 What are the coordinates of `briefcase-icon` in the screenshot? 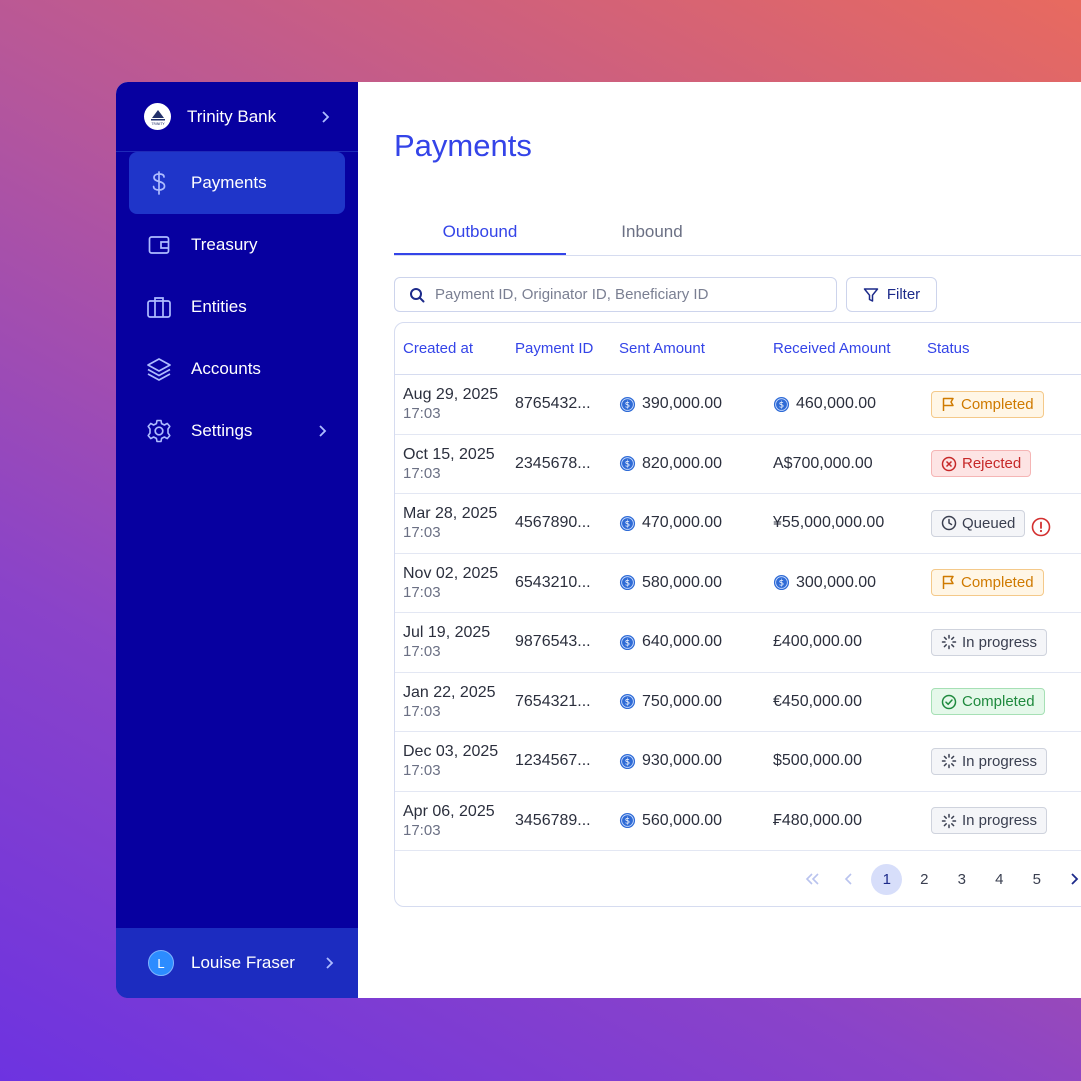 It's located at (159, 307).